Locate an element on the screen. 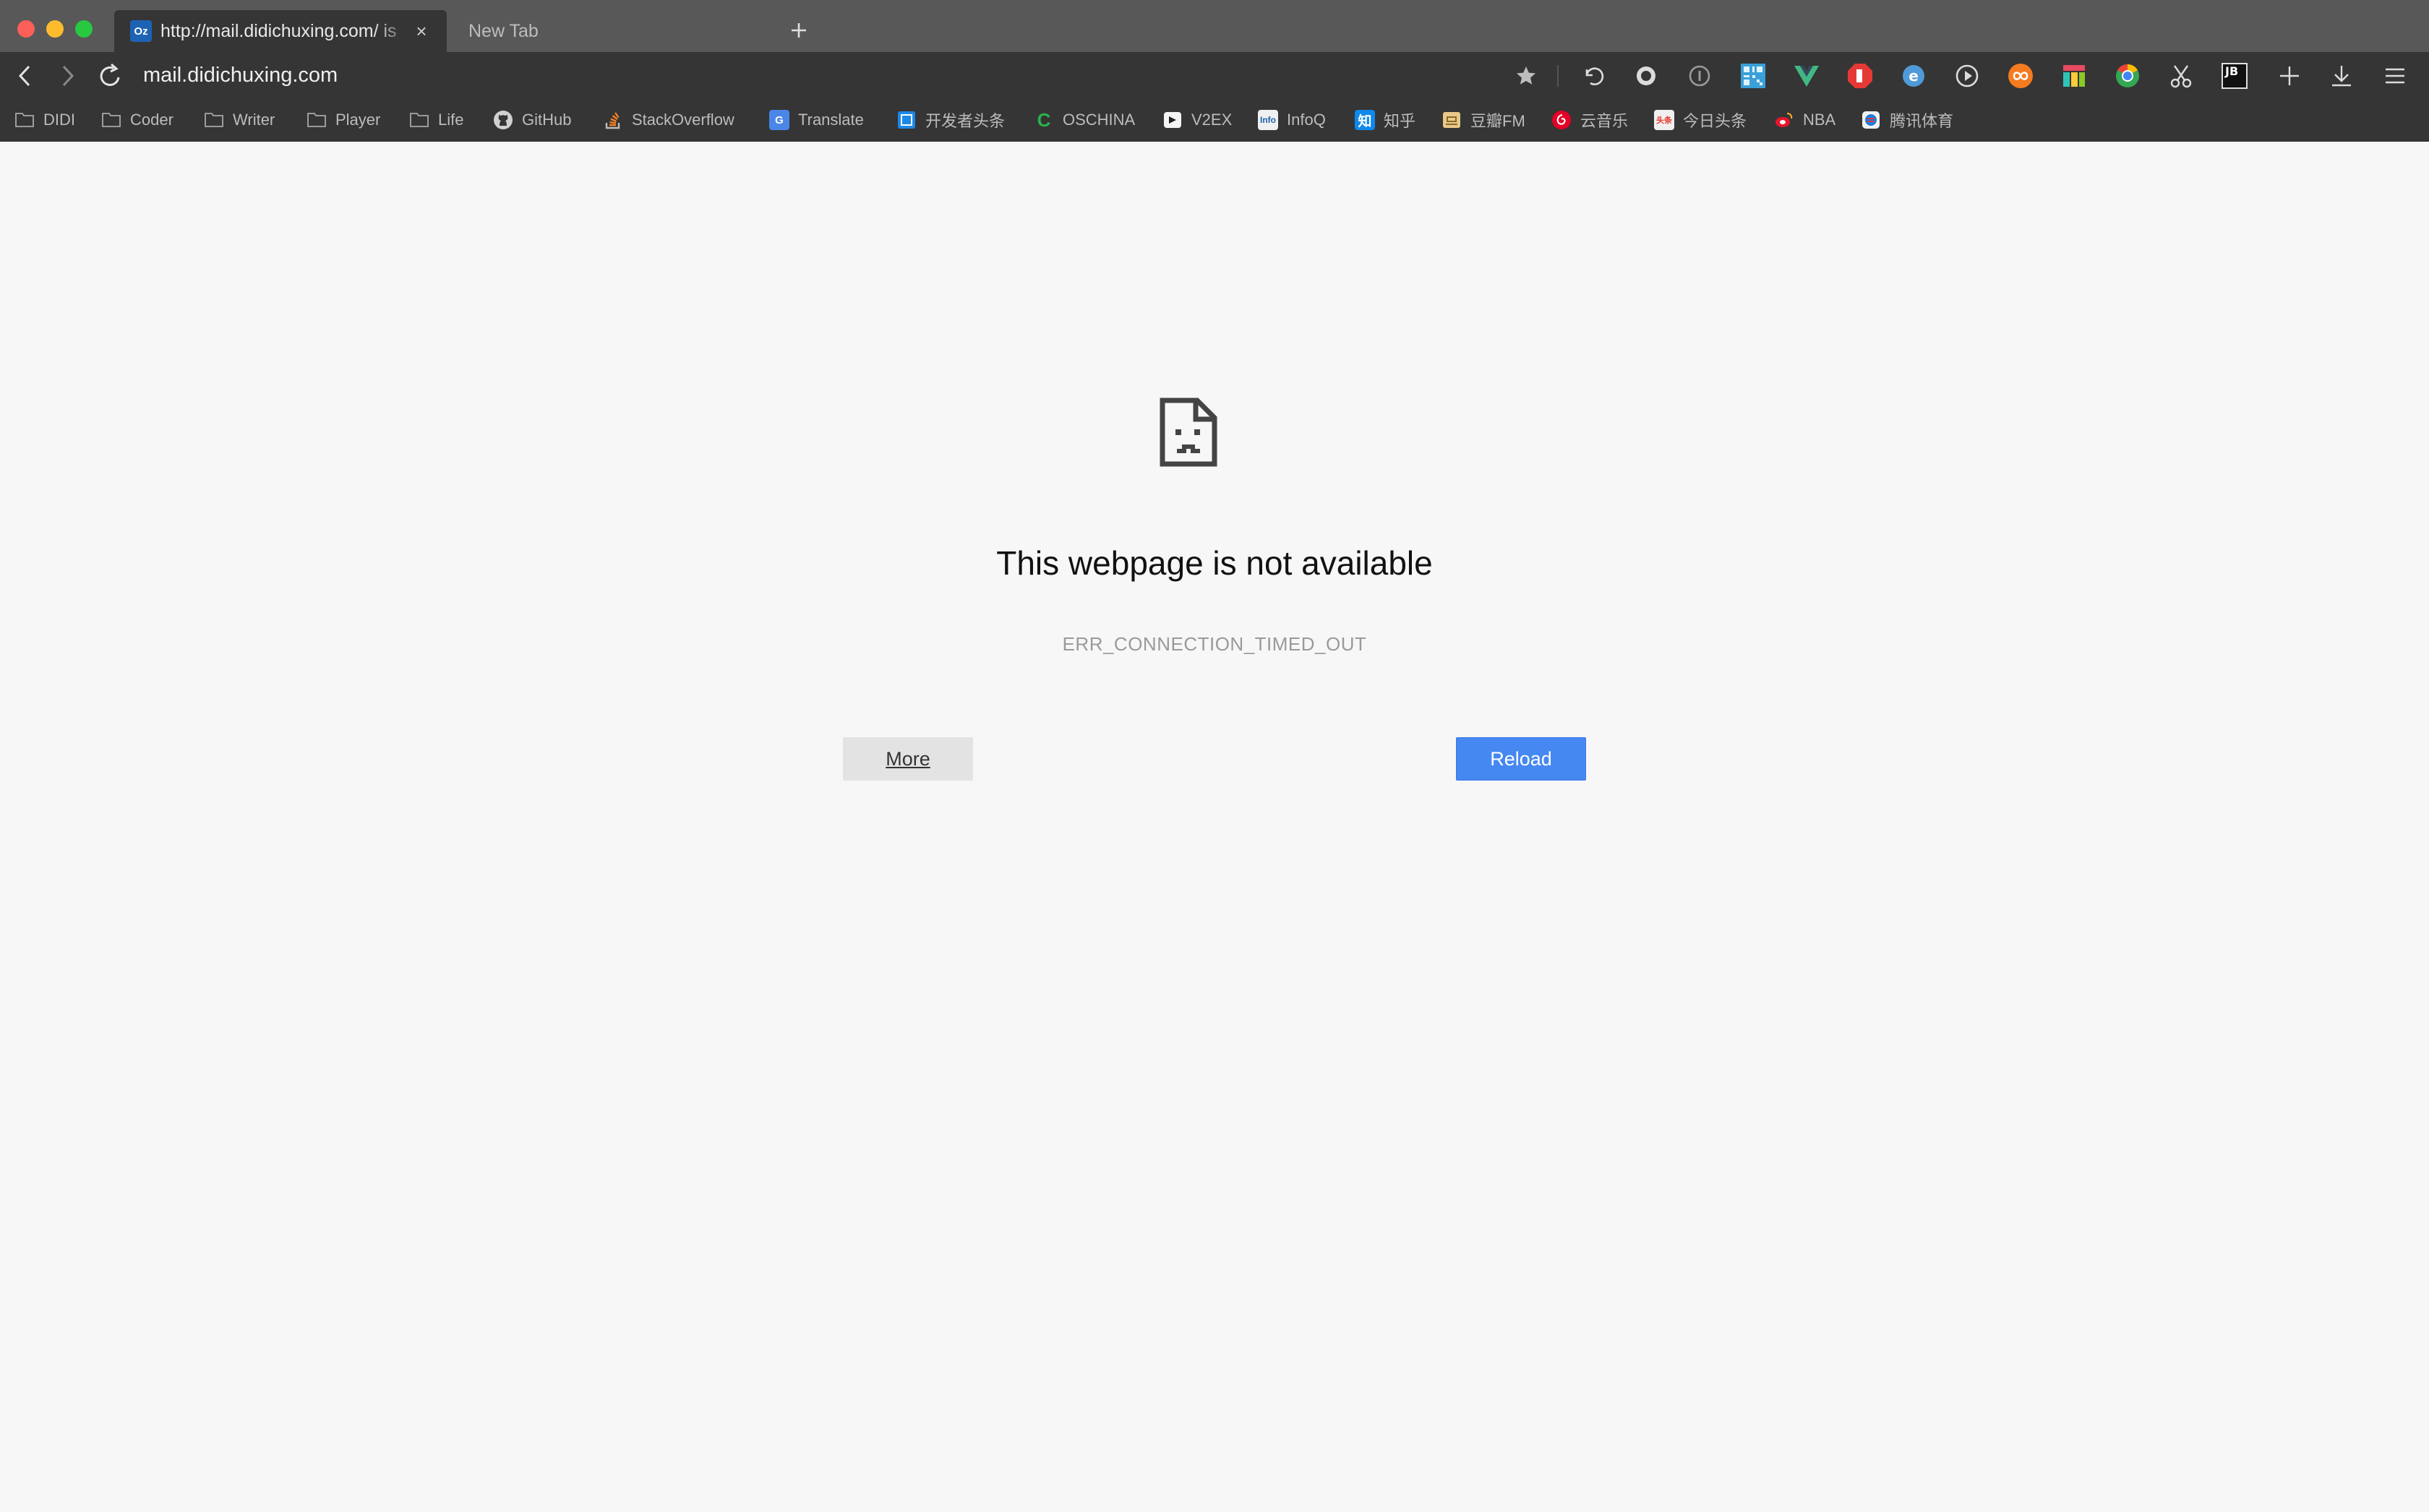 This screenshot has height=1512, width=2429. bookmark-stackoverflow: StackOverflow is located at coordinates (668, 120).